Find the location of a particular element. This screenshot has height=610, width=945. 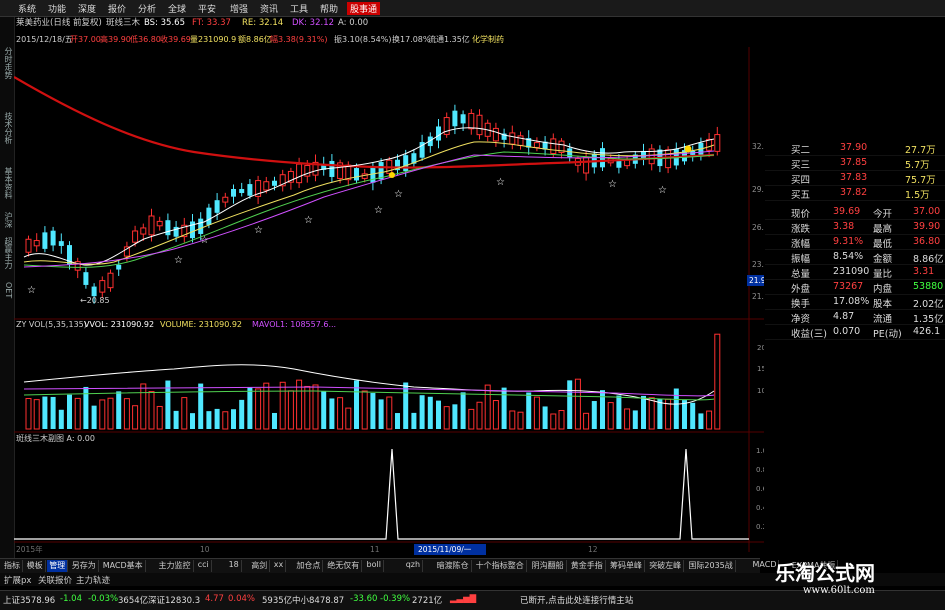

tab-hushen: 沪深 is located at coordinates (7, 220).